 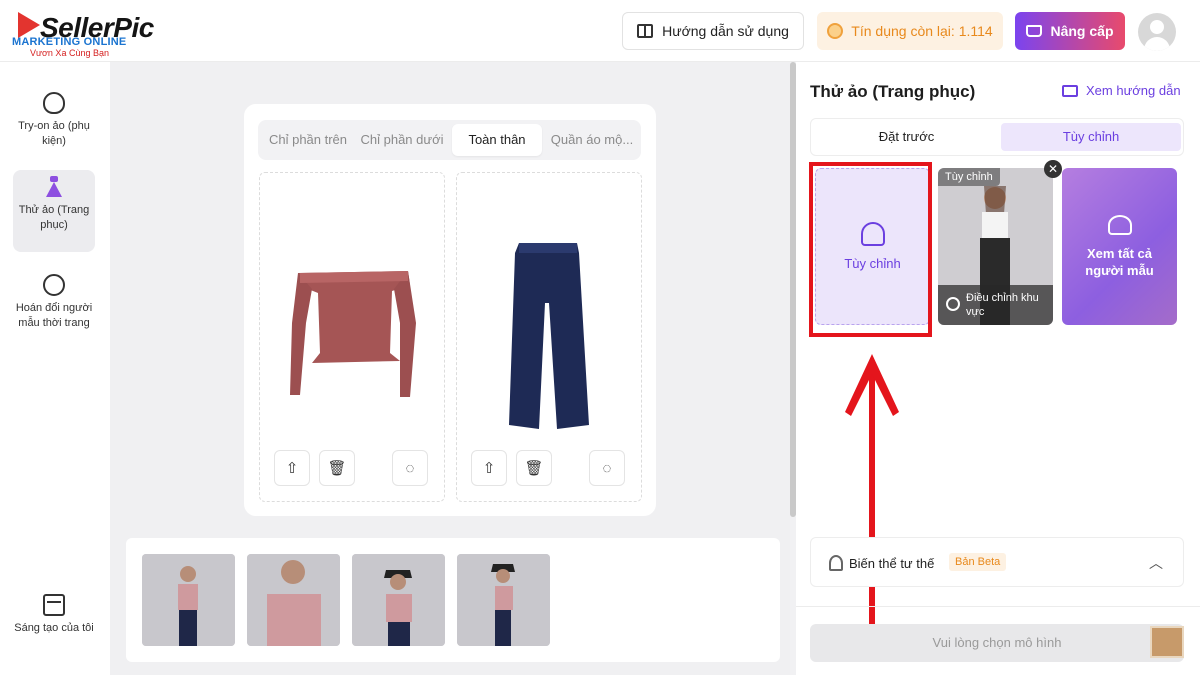 What do you see at coordinates (54, 133) in the screenshot?
I see `sidebar-item-label: Try-on ảo (phụ kiện)` at bounding box center [54, 133].